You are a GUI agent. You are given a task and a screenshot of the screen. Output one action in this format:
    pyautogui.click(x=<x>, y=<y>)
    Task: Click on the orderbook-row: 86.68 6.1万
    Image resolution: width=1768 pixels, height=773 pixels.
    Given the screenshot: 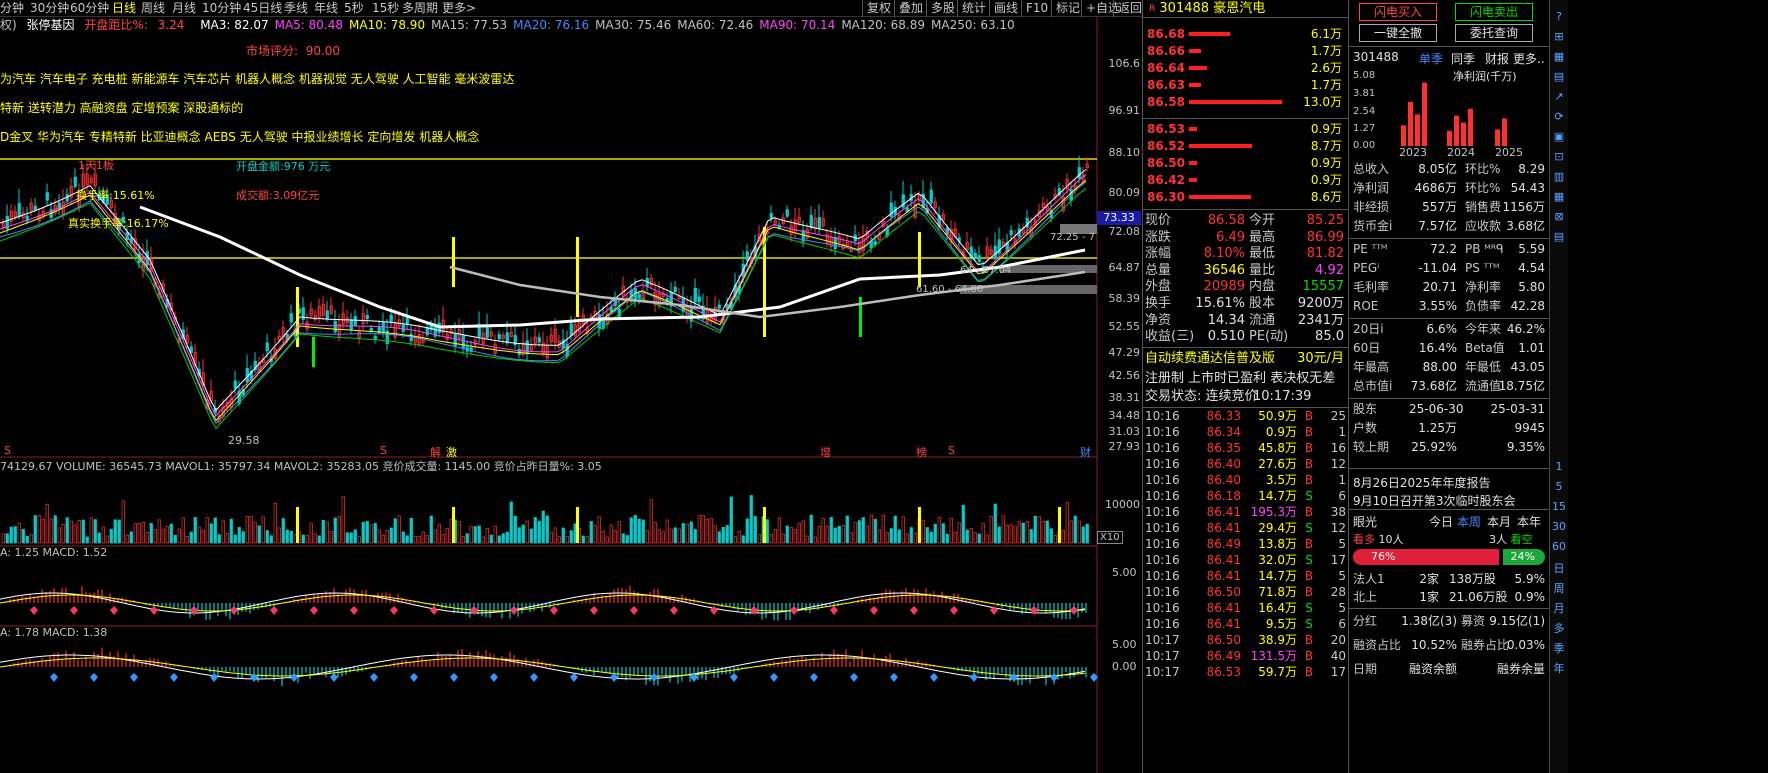 What is the action you would take?
    pyautogui.click(x=1245, y=34)
    